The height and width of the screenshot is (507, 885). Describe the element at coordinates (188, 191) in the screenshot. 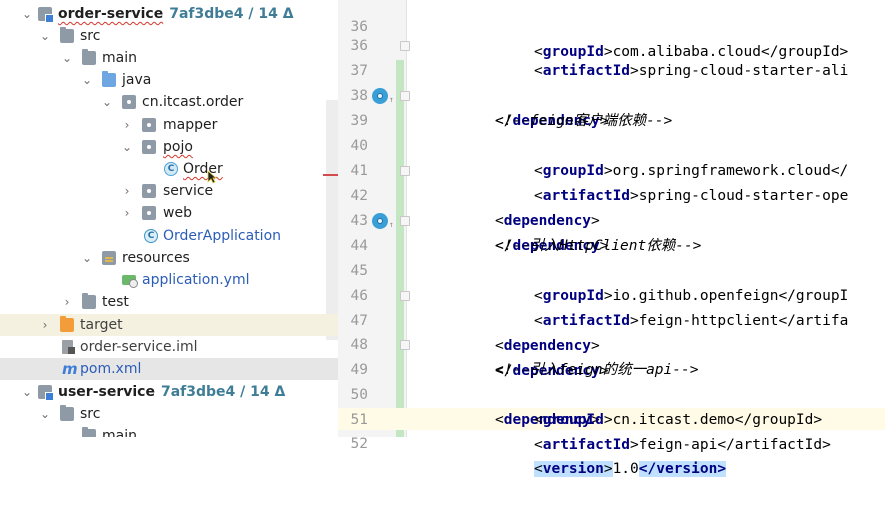

I see `tree-label: service` at that location.